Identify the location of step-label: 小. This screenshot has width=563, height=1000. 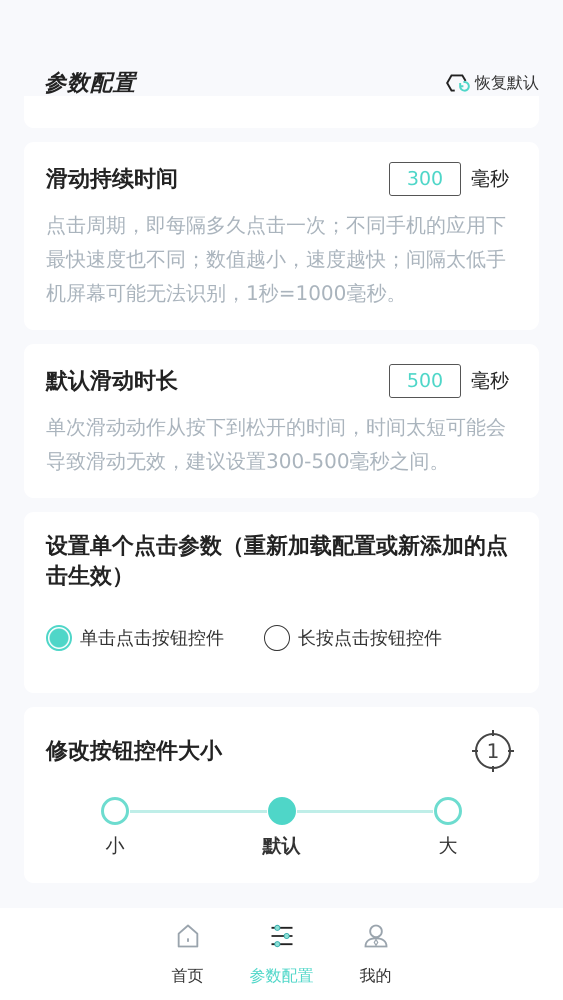
(115, 847).